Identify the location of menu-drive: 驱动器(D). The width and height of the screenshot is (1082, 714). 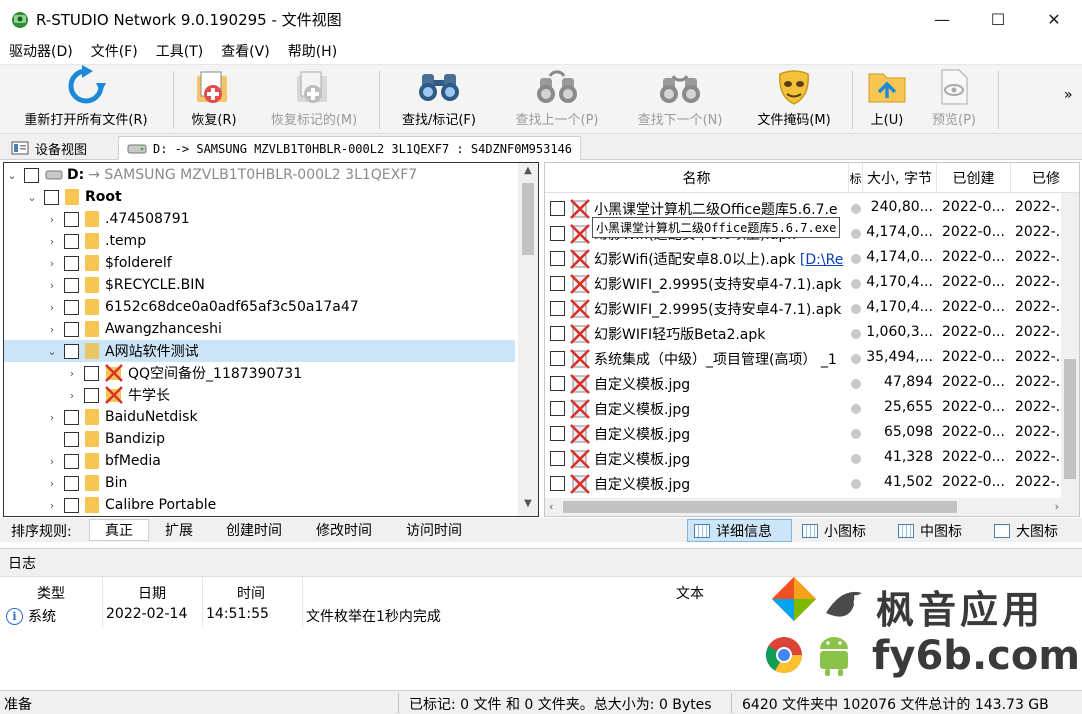
(41, 51).